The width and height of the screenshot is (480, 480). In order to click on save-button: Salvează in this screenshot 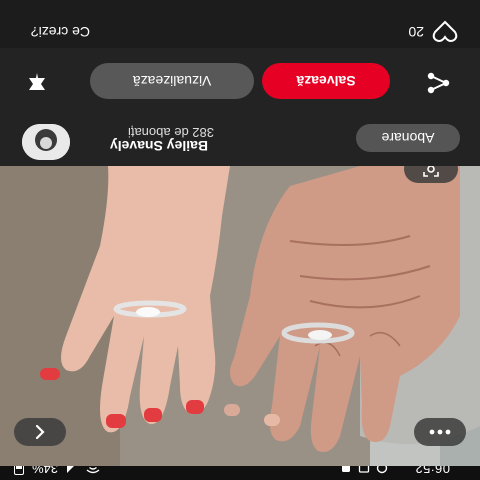, I will do `click(326, 81)`.